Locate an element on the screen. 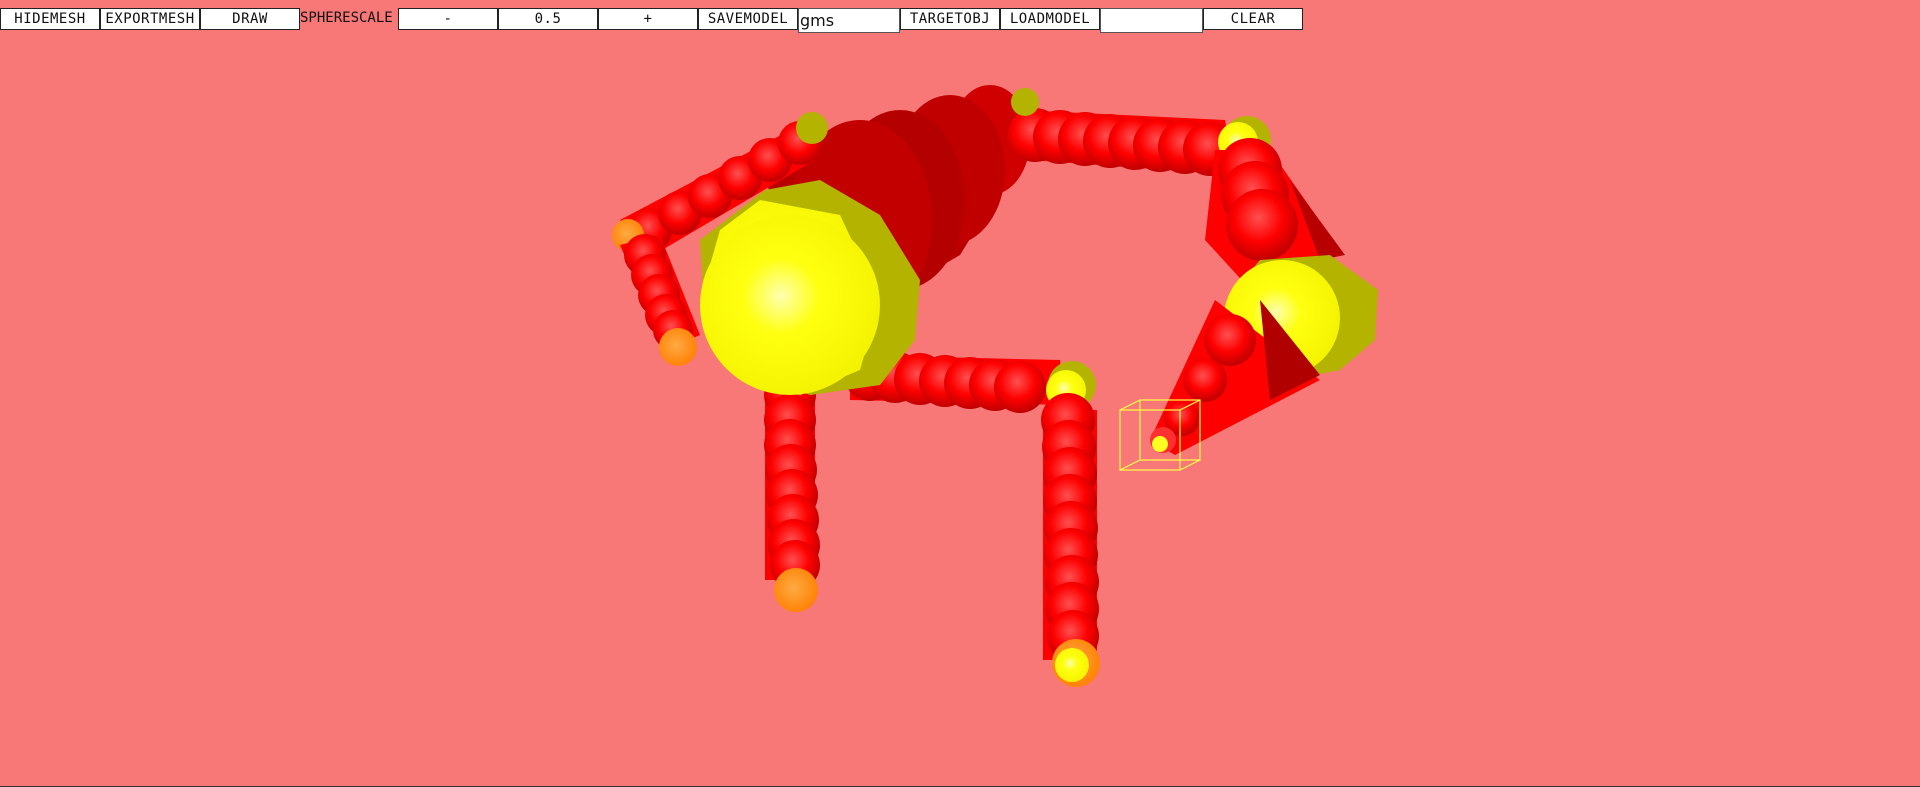 The height and width of the screenshot is (787, 1920). exportmesh-button: EXPORTMESH is located at coordinates (150, 19).